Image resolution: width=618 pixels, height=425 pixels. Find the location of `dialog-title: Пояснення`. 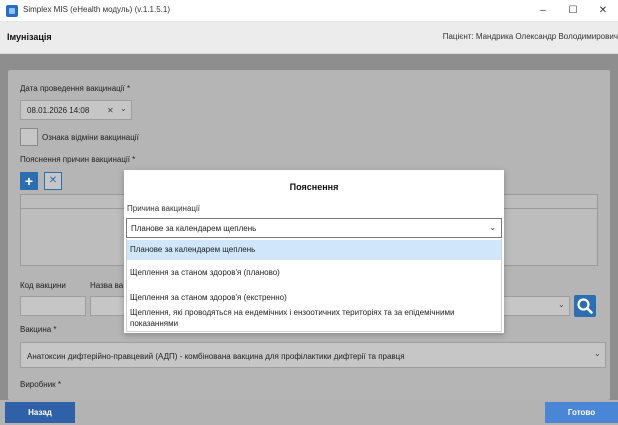

dialog-title: Пояснення is located at coordinates (314, 187).